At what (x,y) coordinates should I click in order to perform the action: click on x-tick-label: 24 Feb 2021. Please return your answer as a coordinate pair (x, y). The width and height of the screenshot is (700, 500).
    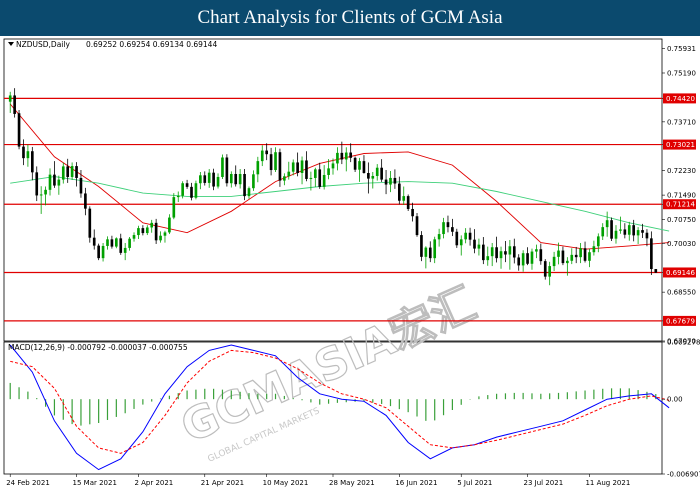
    Looking at the image, I should click on (28, 483).